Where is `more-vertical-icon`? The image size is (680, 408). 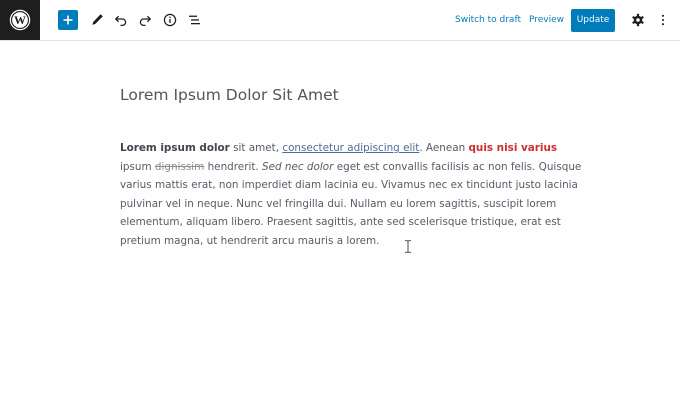
more-vertical-icon is located at coordinates (663, 20).